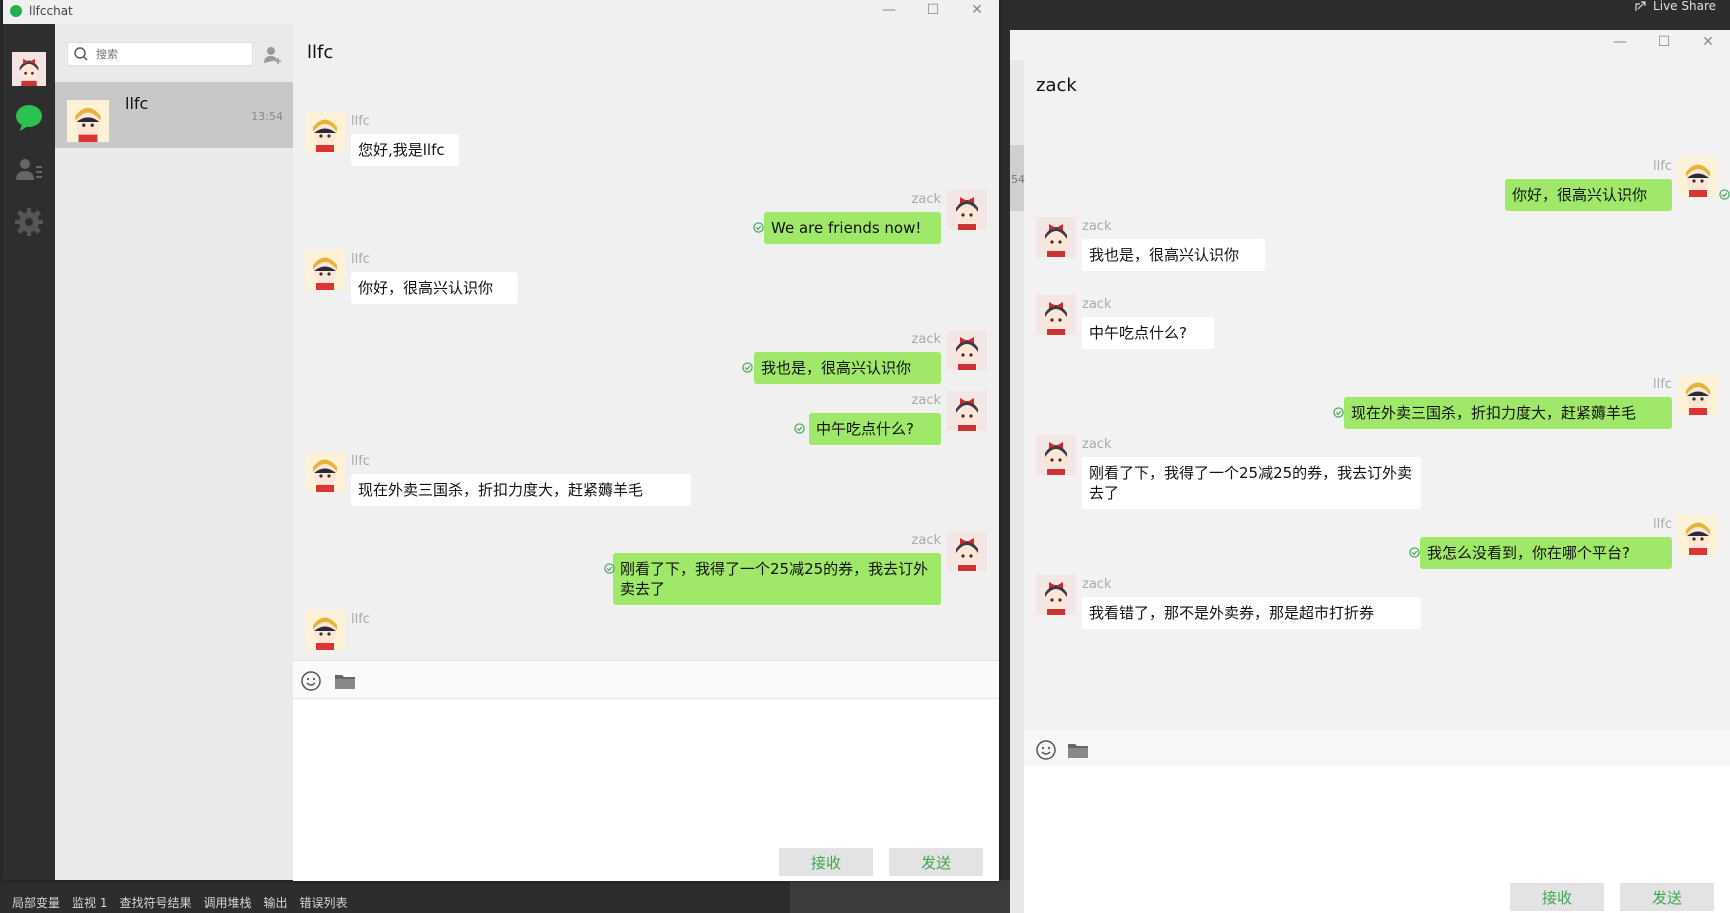  I want to click on search-input, so click(171, 54).